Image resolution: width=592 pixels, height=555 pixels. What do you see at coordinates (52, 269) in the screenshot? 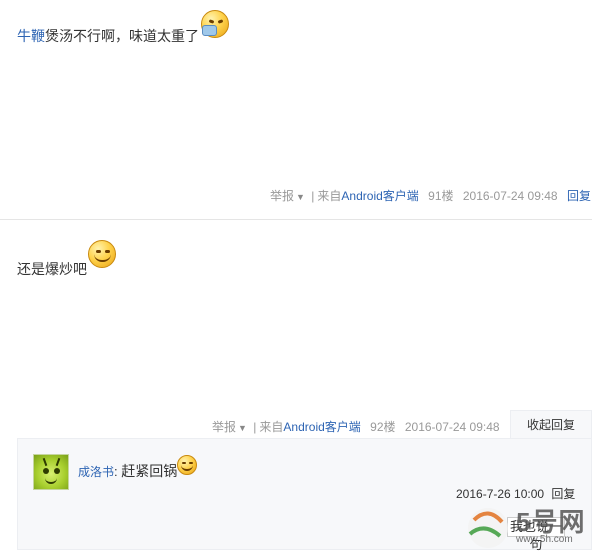
I see `post-92-text: 还是爆炒吧` at bounding box center [52, 269].